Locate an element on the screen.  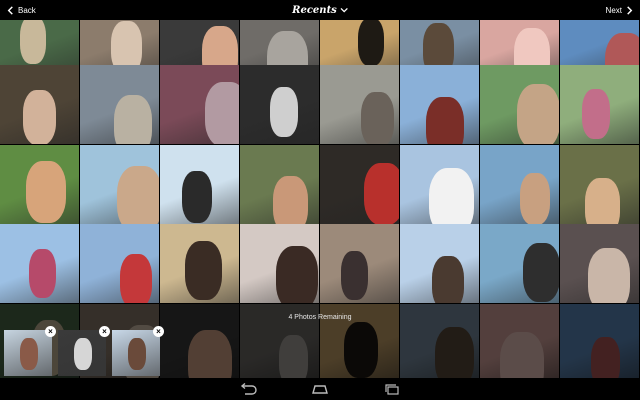
system-recents-button is located at coordinates (392, 389).